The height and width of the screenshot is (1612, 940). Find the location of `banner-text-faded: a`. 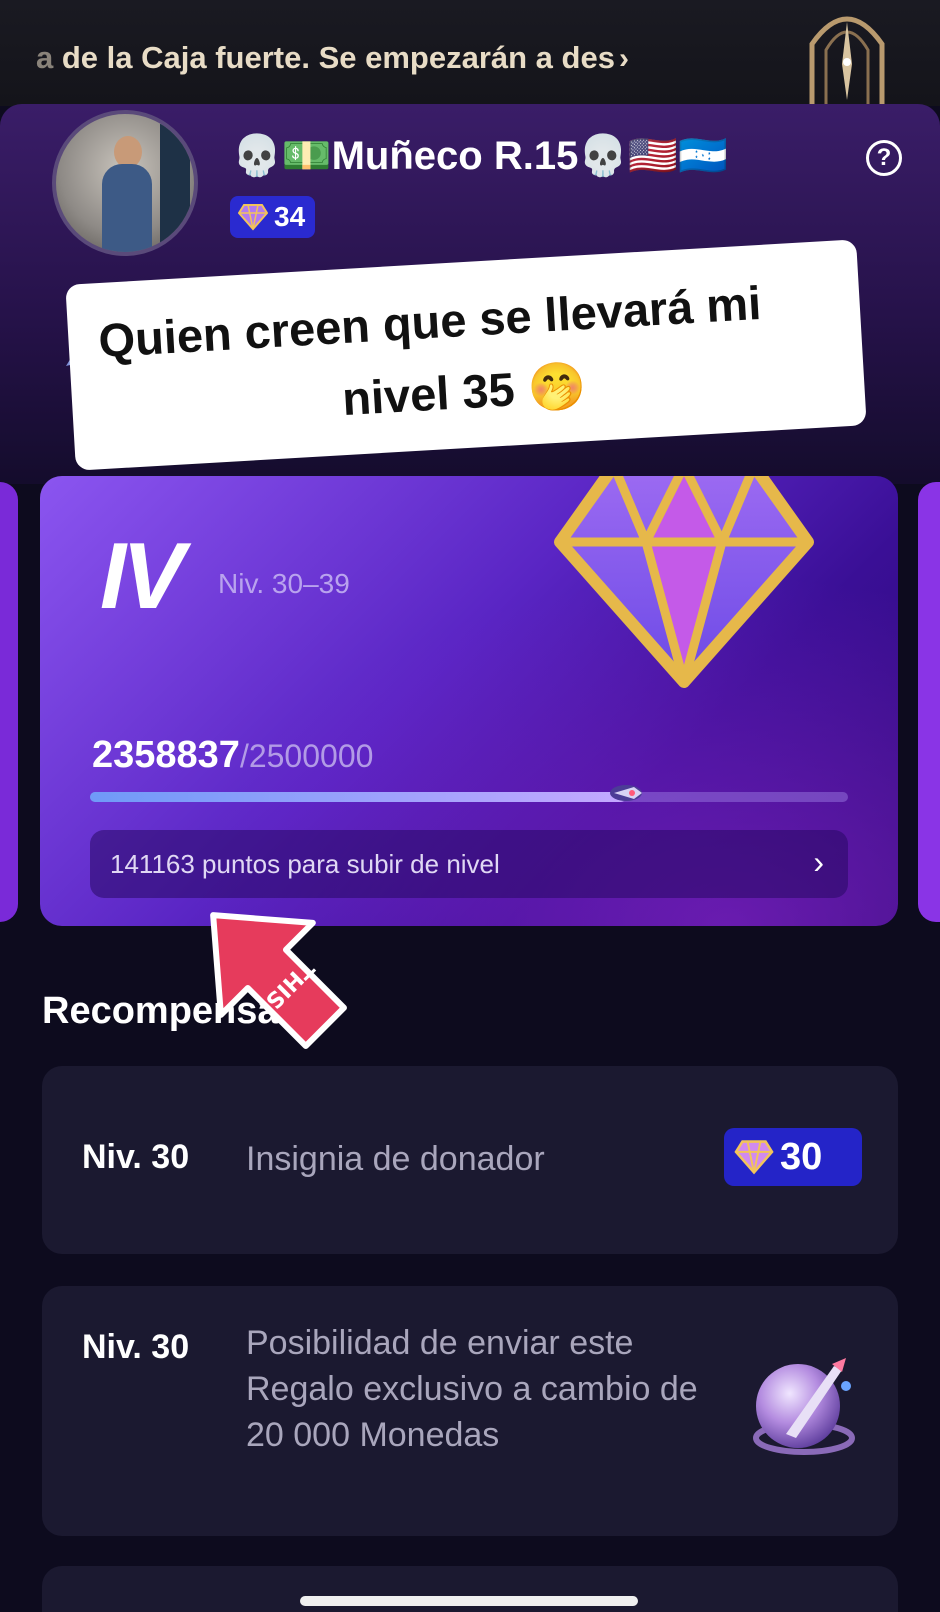

banner-text-faded: a is located at coordinates (45, 57).